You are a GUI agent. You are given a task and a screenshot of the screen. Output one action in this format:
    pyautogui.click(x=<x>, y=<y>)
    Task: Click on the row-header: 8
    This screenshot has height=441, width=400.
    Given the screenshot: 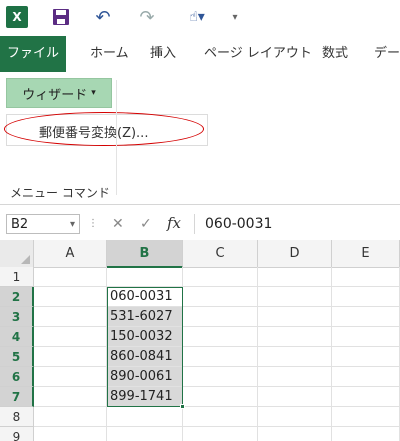 What is the action you would take?
    pyautogui.click(x=17, y=417)
    